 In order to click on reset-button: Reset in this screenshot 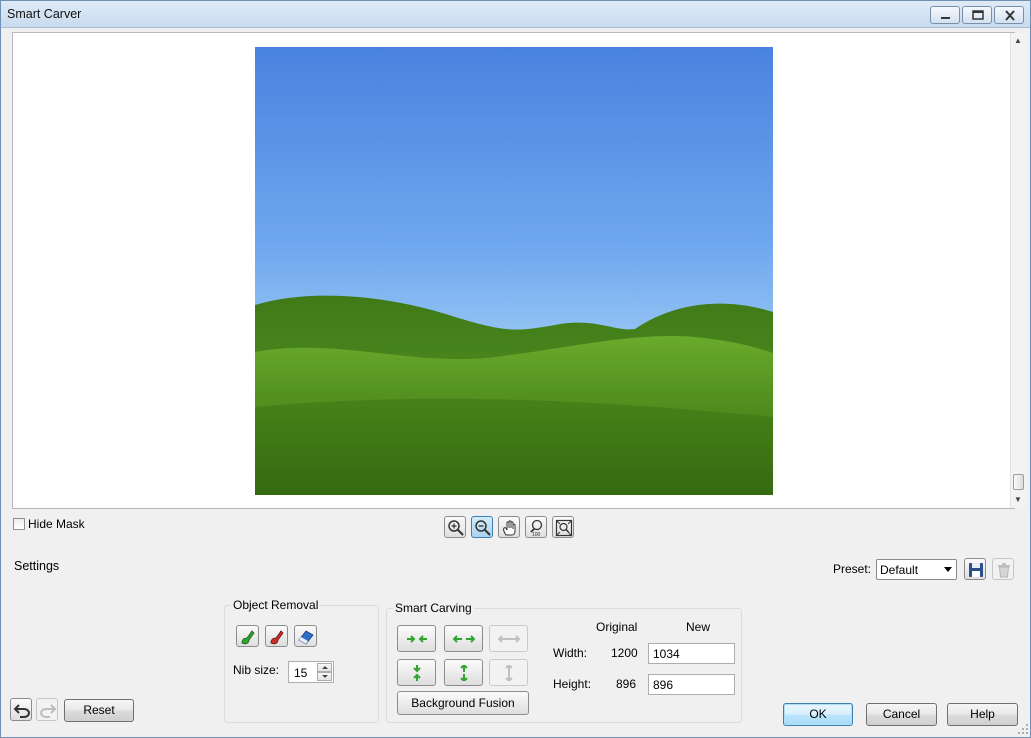, I will do `click(99, 710)`.